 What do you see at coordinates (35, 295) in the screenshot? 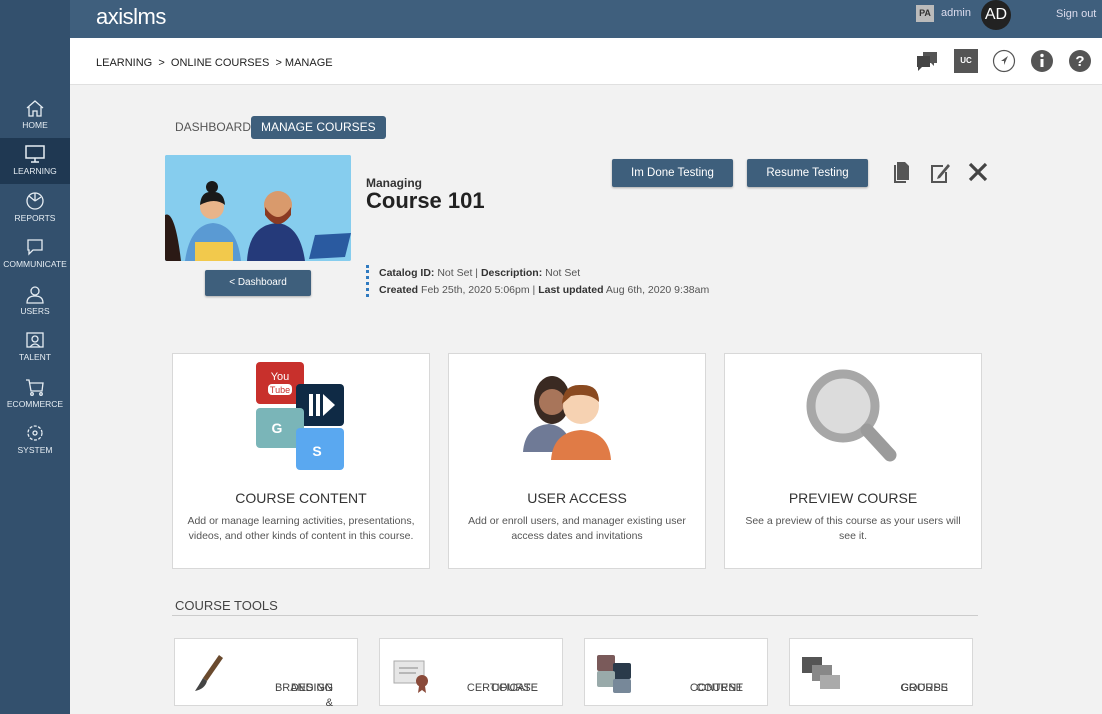
I see `user-icon` at bounding box center [35, 295].